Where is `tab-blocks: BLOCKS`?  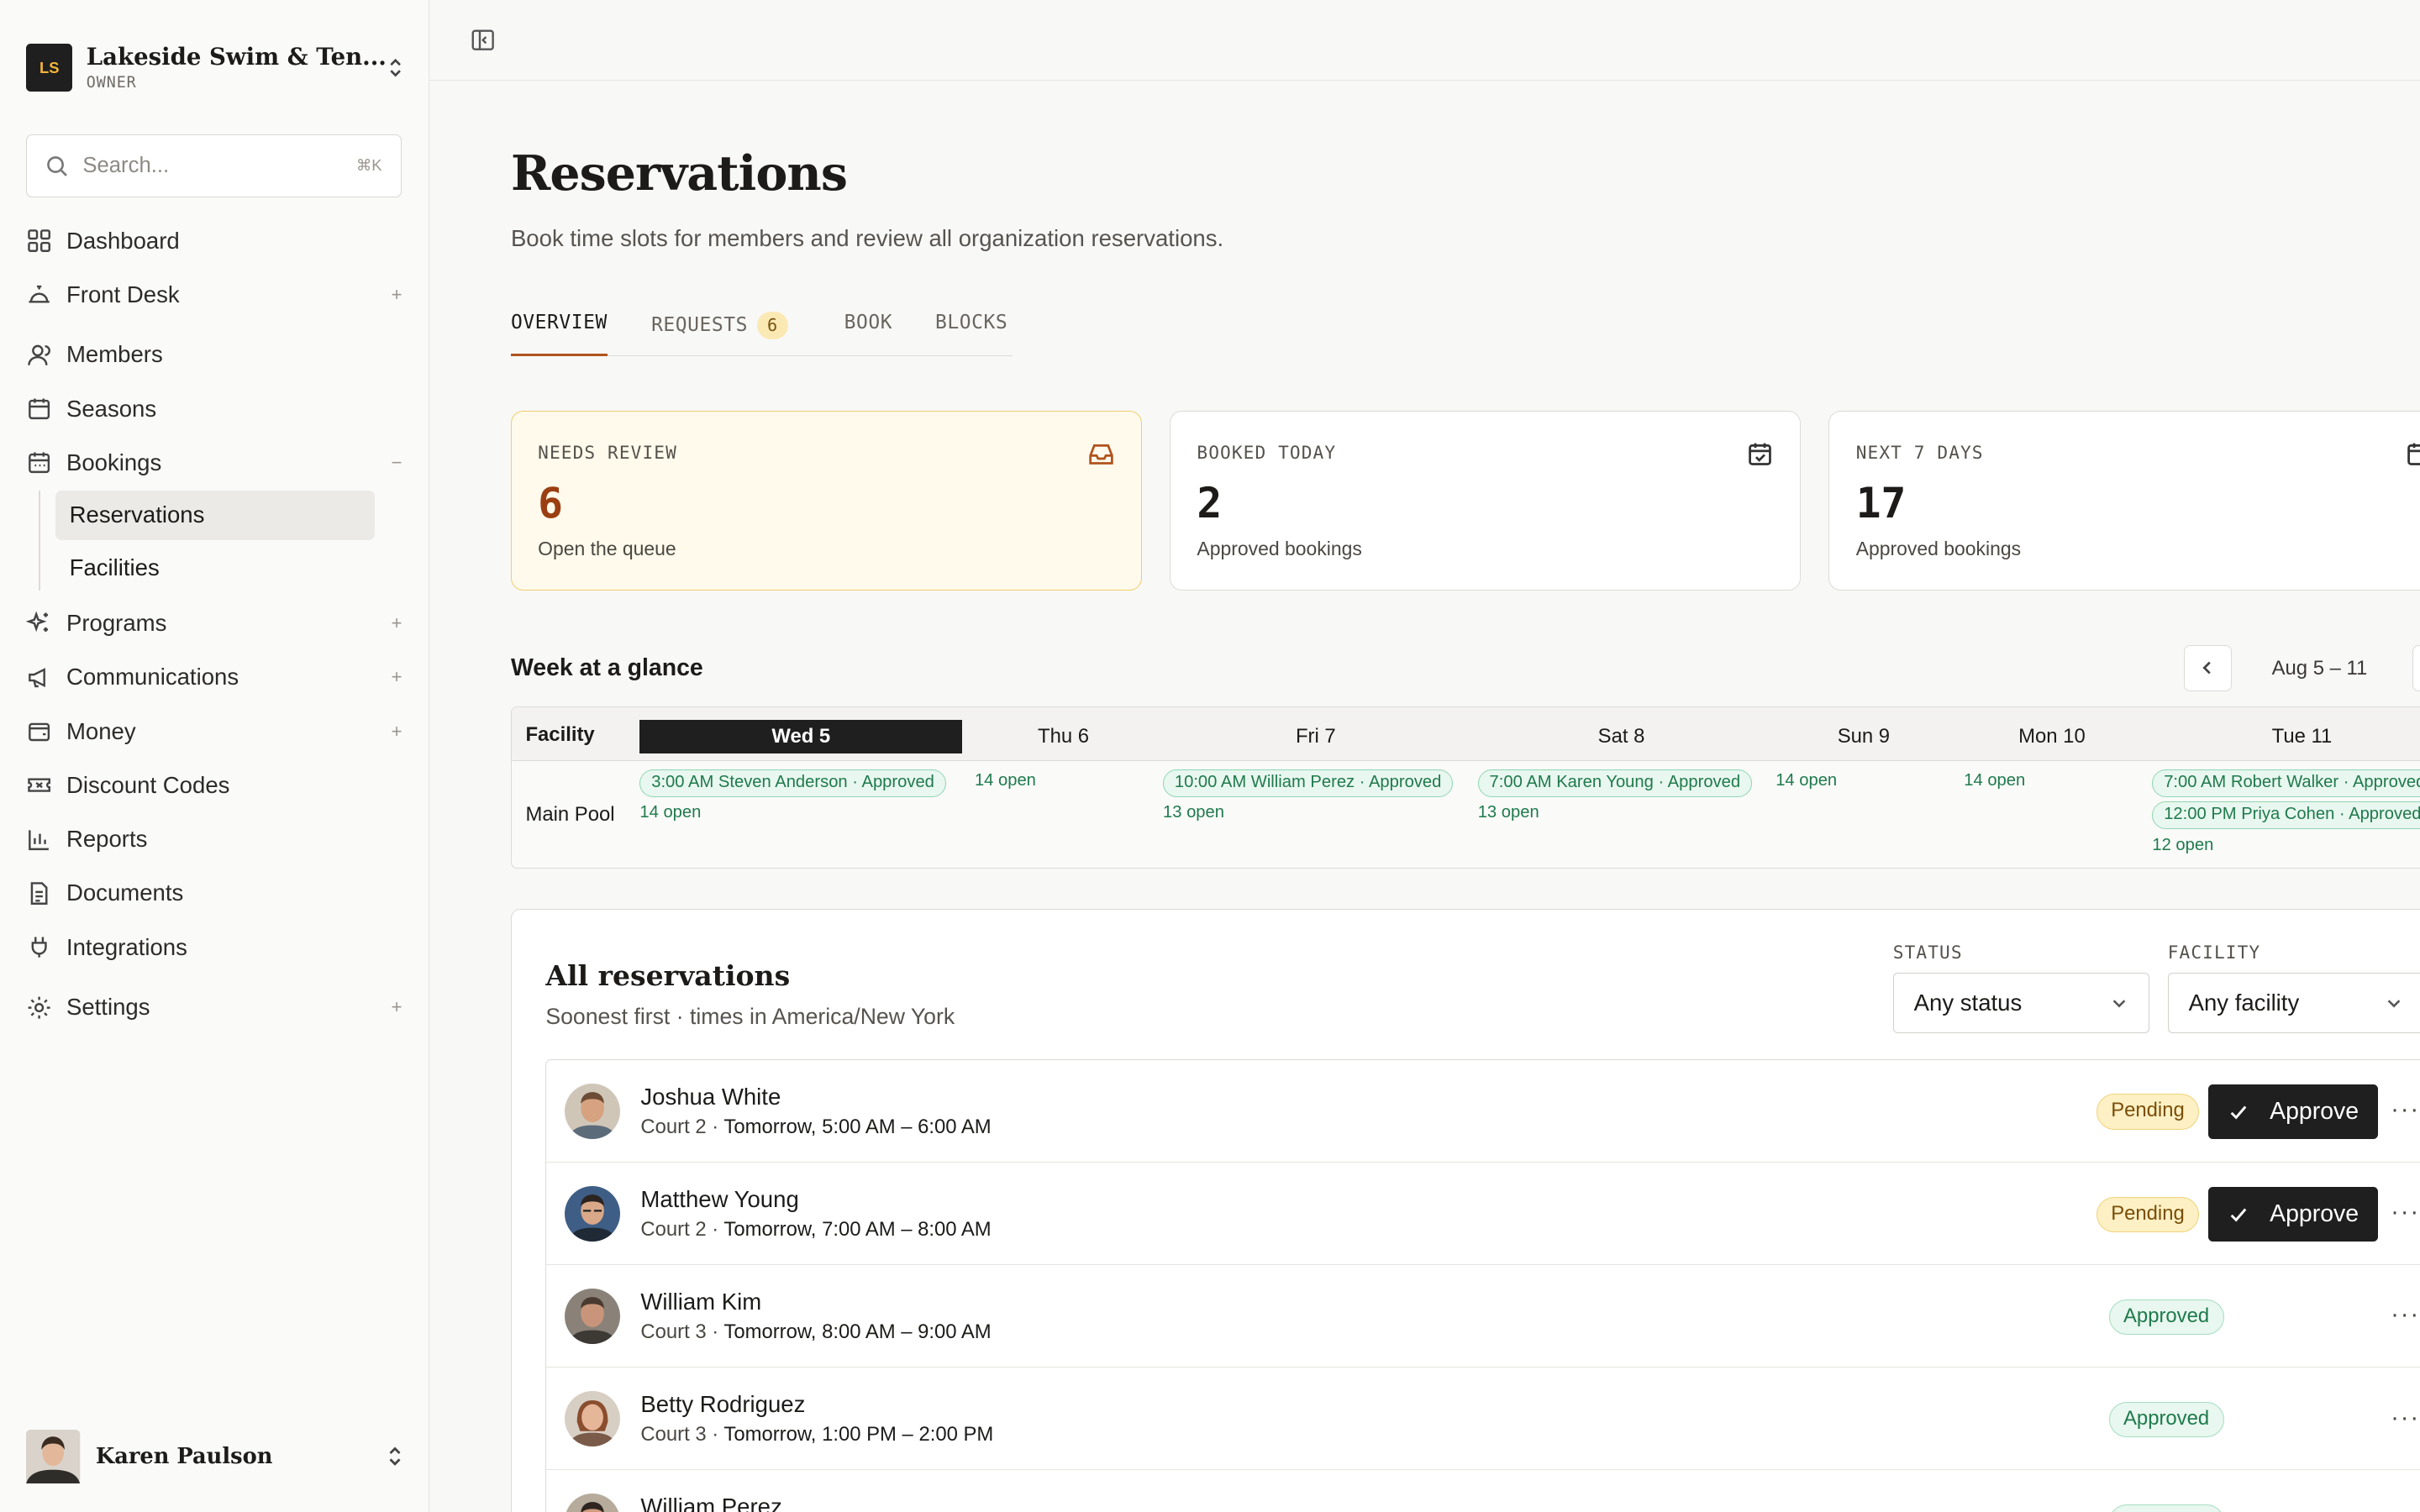
tab-blocks: BLOCKS is located at coordinates (971, 334).